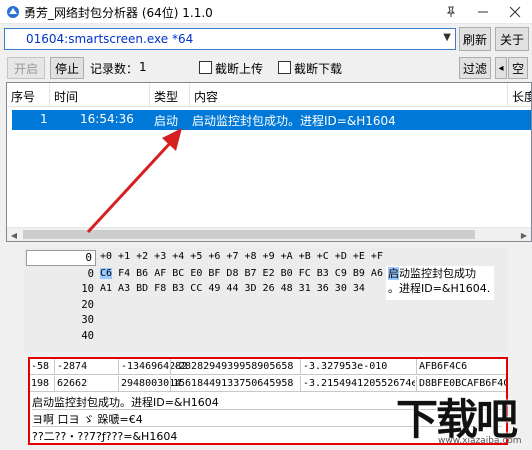  I want to click on cell-uint64: 15618449133750645958, so click(233, 383).